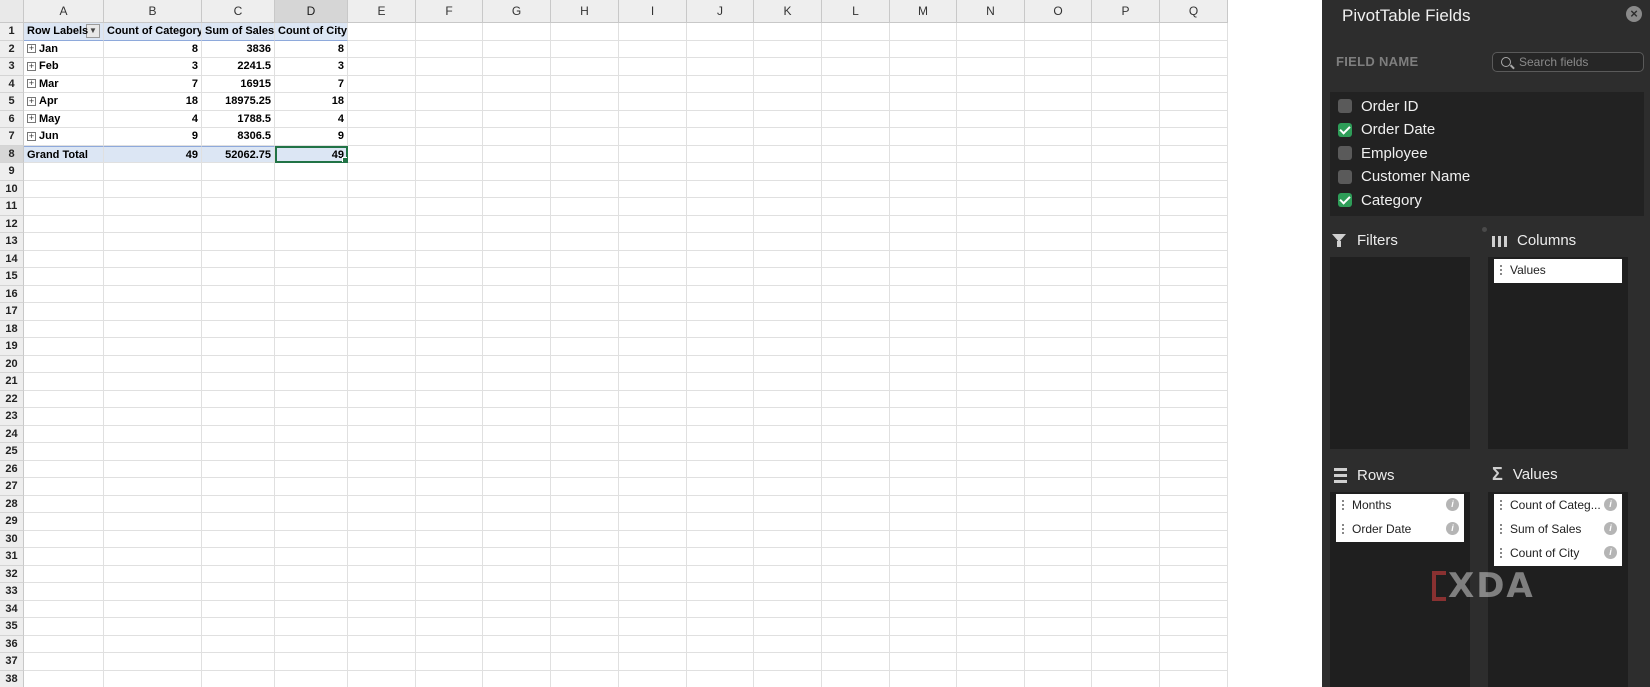 This screenshot has height=687, width=1650. Describe the element at coordinates (923, 224) in the screenshot. I see `cell-m12` at that location.